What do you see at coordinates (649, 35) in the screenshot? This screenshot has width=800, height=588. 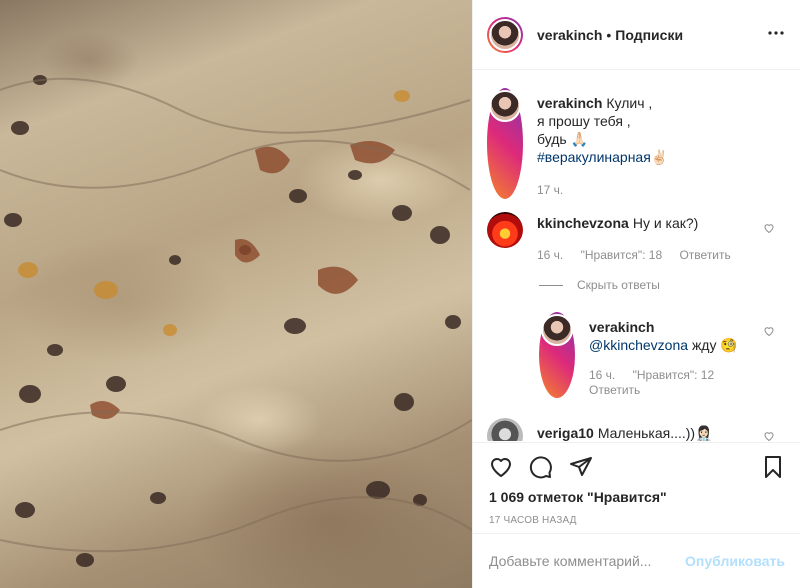 I see `following-button: Подписки` at bounding box center [649, 35].